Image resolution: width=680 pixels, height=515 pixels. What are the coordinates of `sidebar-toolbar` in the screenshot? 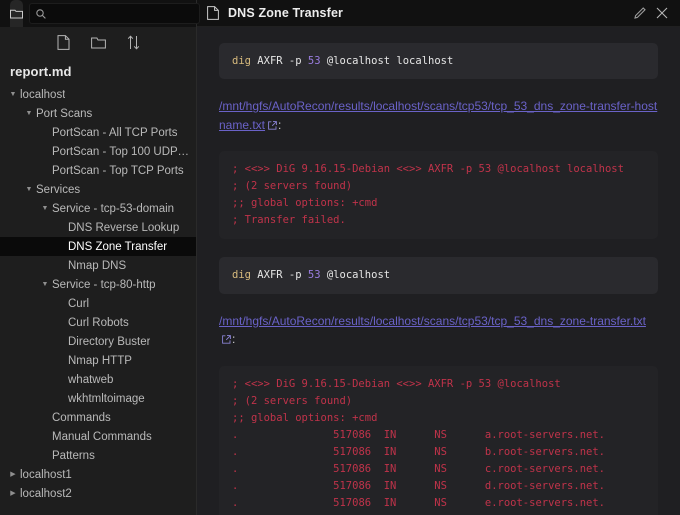 It's located at (98, 40).